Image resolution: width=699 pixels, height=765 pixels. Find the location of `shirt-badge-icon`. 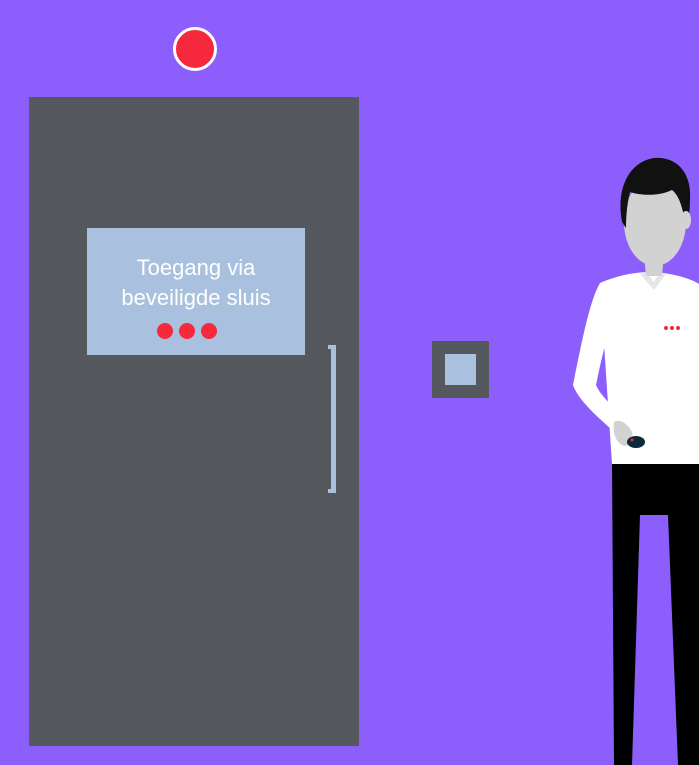

shirt-badge-icon is located at coordinates (666, 328).